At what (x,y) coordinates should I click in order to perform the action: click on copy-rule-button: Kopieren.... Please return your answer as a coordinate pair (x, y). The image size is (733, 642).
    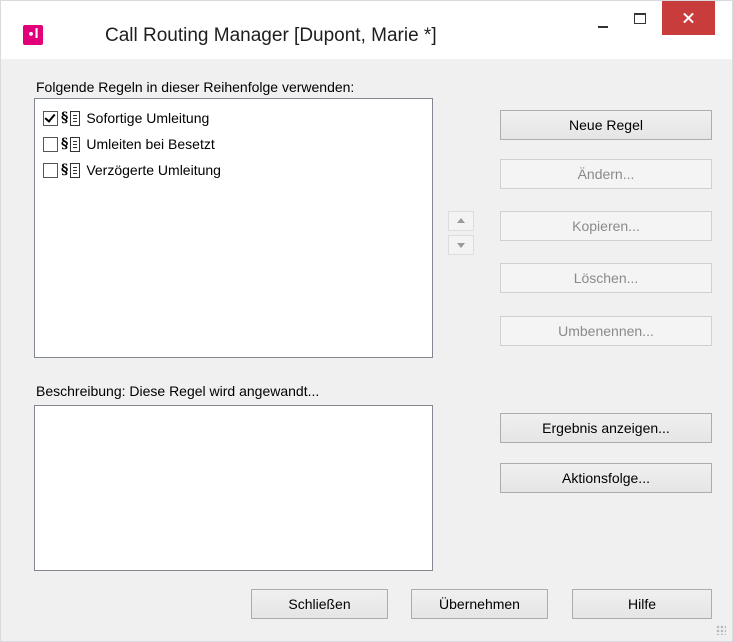
    Looking at the image, I should click on (606, 226).